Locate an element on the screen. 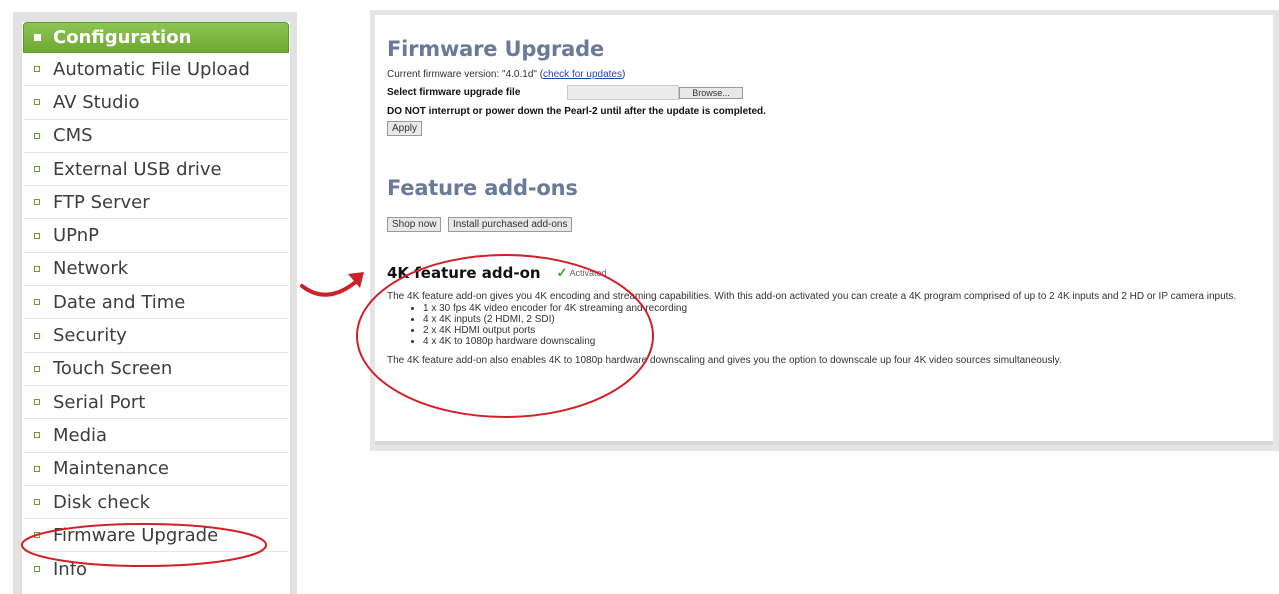 The width and height of the screenshot is (1279, 594). sidebar-item-touch-screen: Touch Screen is located at coordinates (156, 369).